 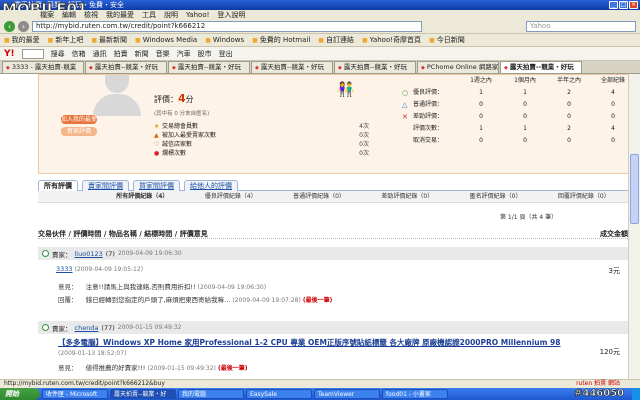 What do you see at coordinates (261, 126) in the screenshot?
I see `stat-row: ★ 交易總會員數 4次` at bounding box center [261, 126].